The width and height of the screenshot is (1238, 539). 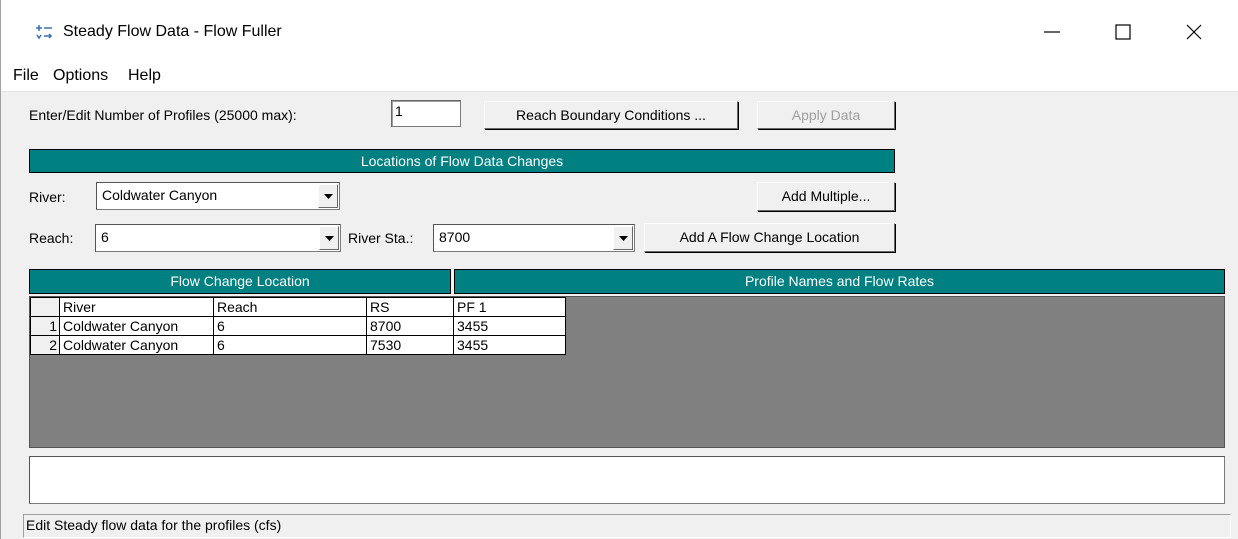 I want to click on river-select-value: Coldwater Canyon, so click(x=160, y=195).